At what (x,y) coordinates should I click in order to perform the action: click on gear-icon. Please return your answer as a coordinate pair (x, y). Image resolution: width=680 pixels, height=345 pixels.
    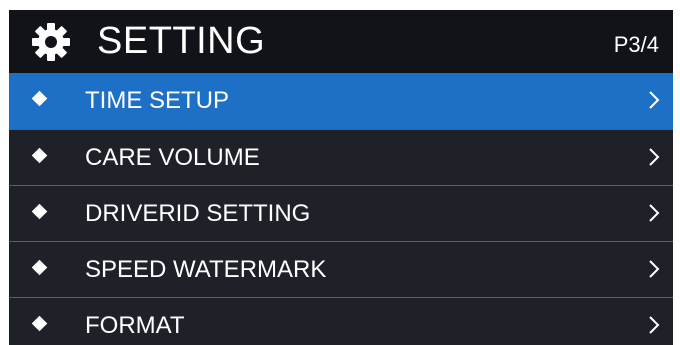
    Looking at the image, I should click on (51, 42).